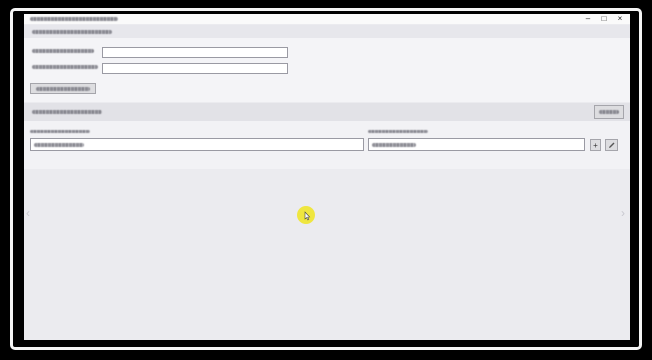 The height and width of the screenshot is (360, 652). Describe the element at coordinates (327, 19) in the screenshot. I see `title-bar: – □ ×` at that location.